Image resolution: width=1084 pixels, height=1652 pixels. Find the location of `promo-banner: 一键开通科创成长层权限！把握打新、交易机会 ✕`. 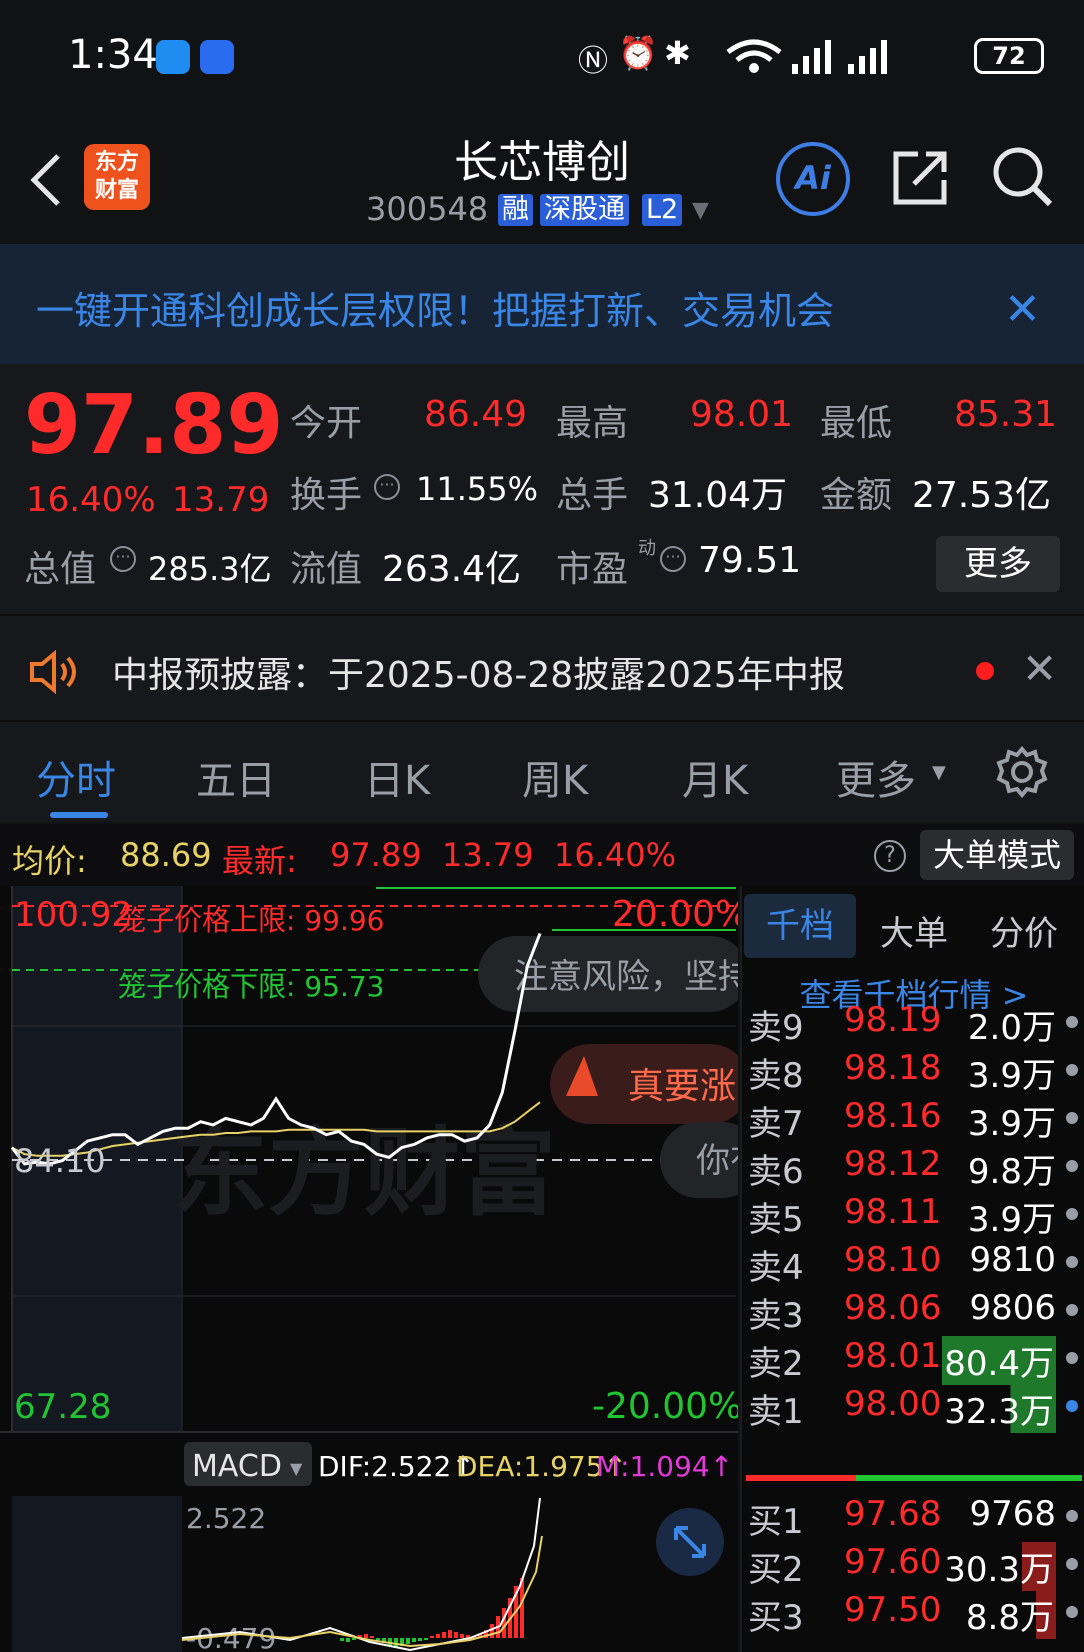

promo-banner: 一键开通科创成长层权限！把握打新、交易机会 ✕ is located at coordinates (542, 304).